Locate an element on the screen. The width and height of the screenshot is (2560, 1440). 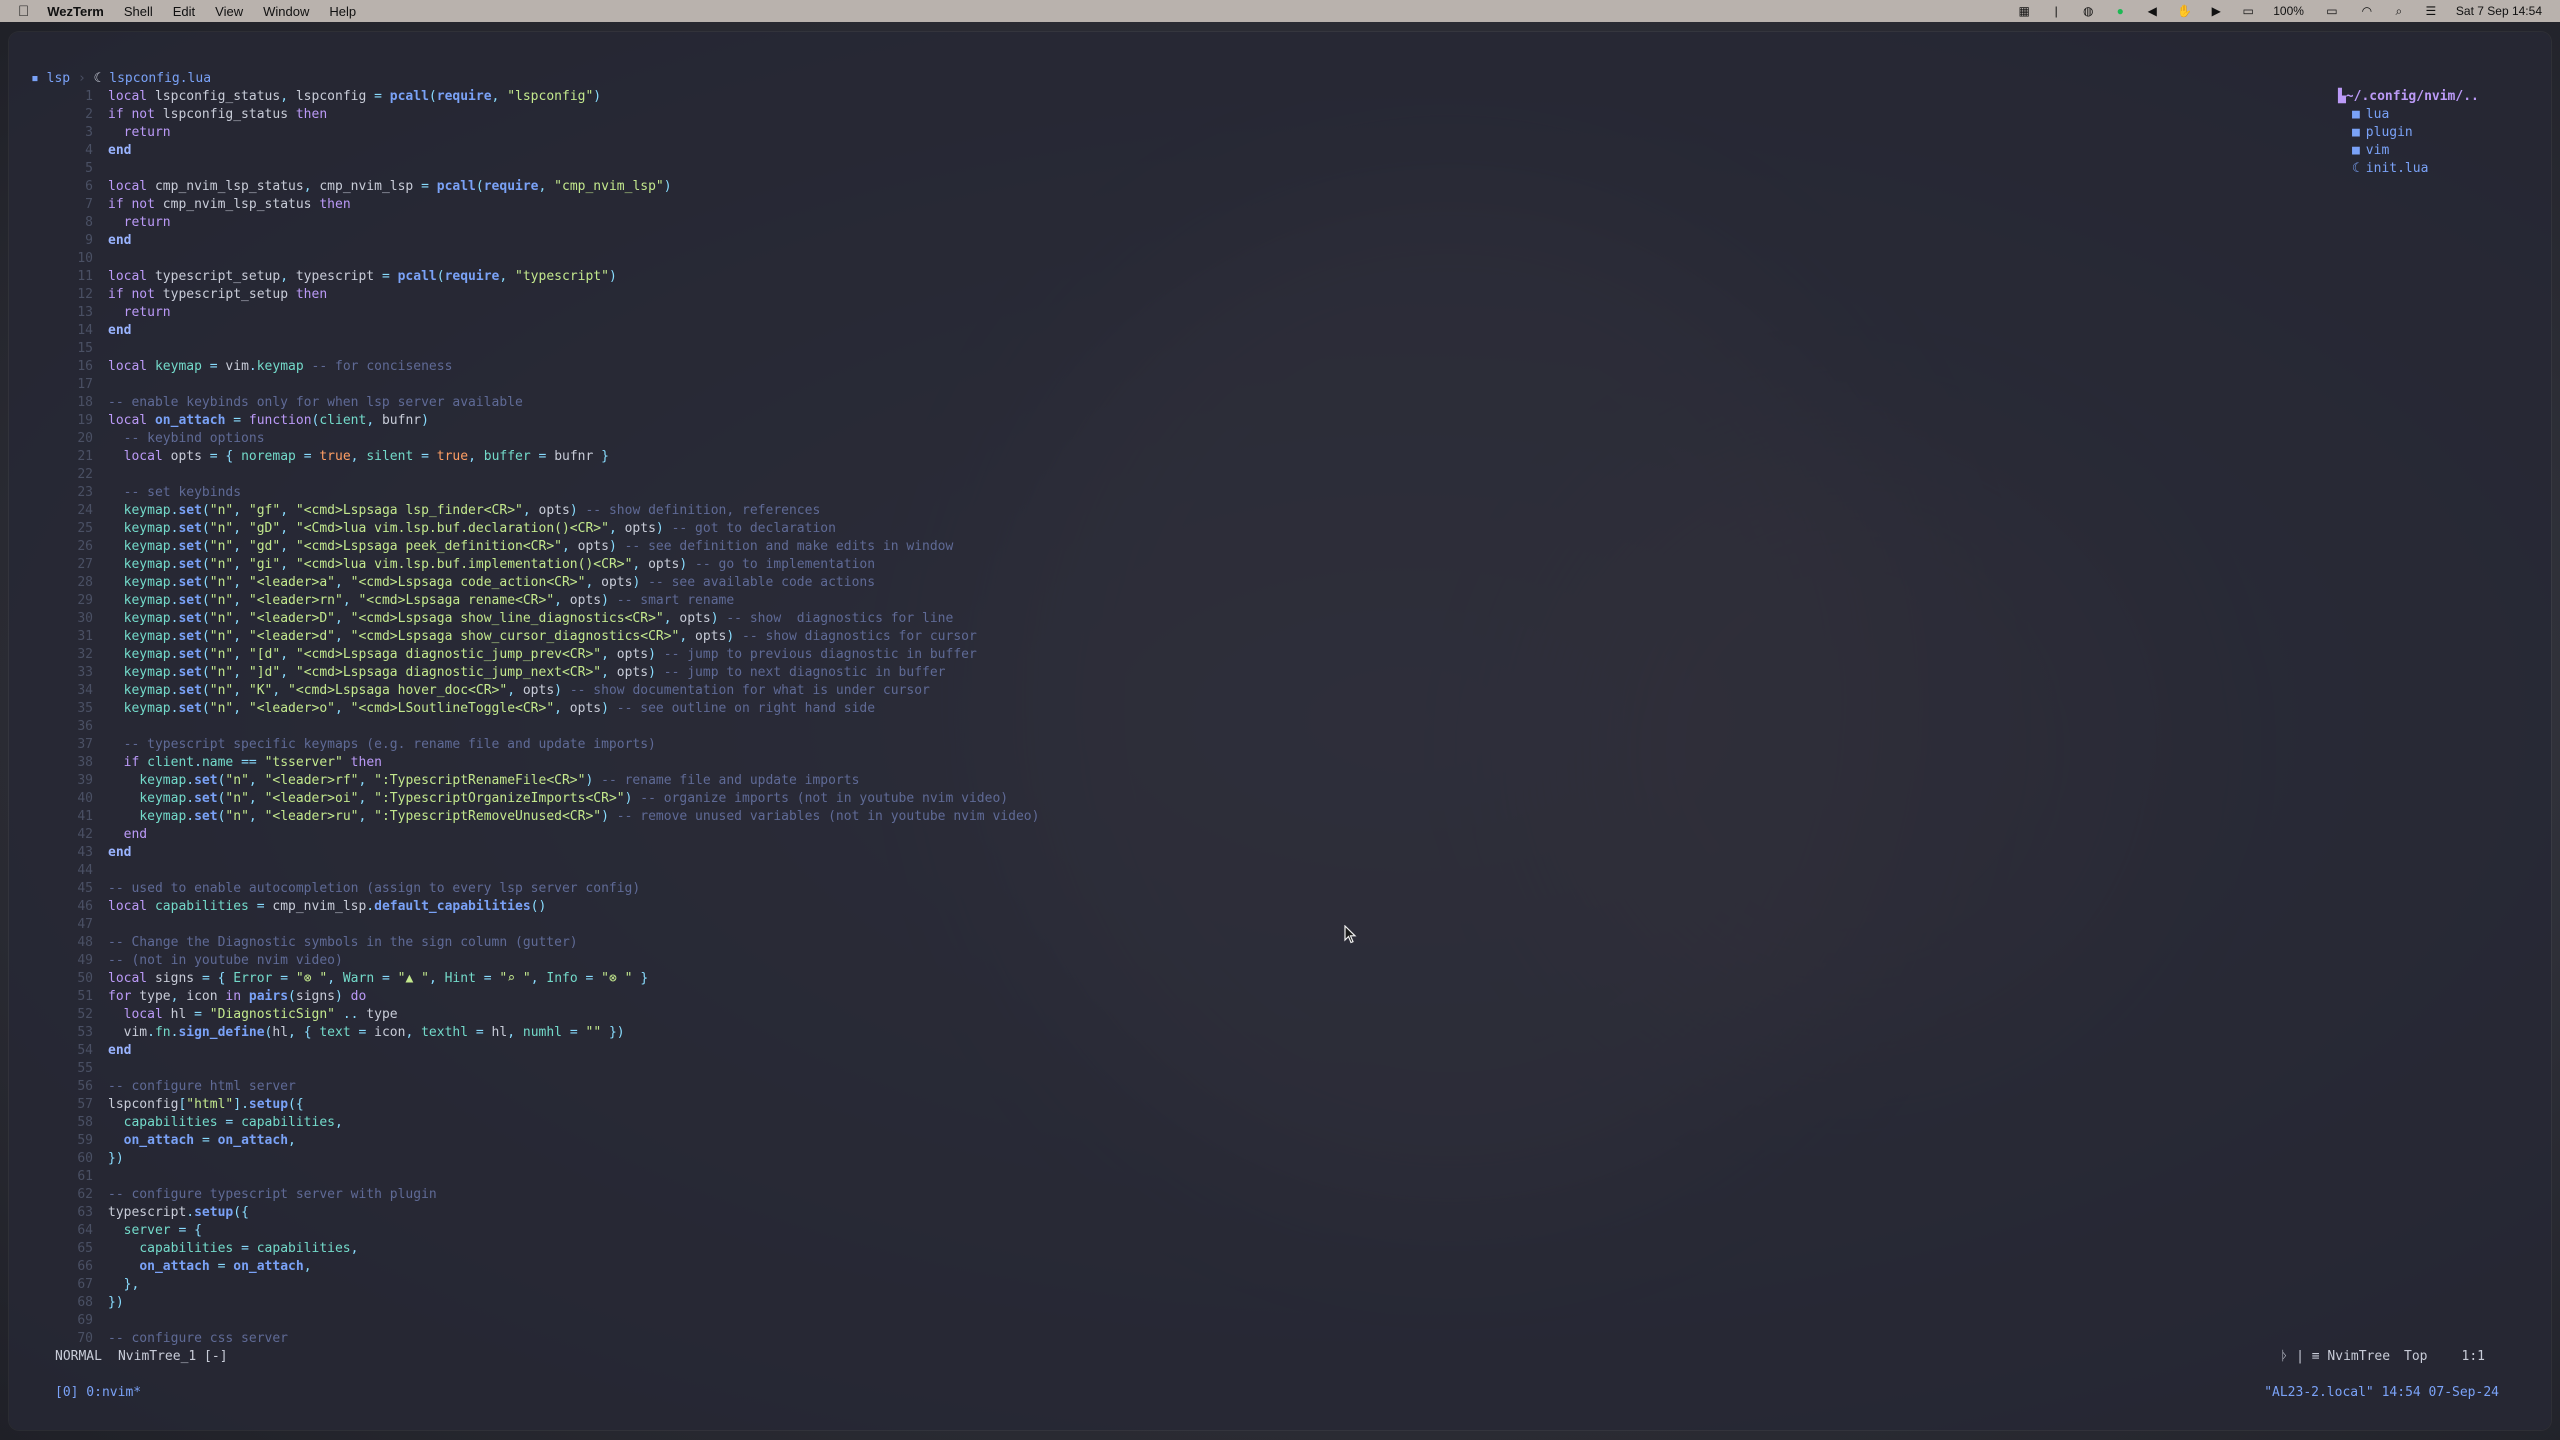
code-line: 70 -- configure css server is located at coordinates (1271, 1339).